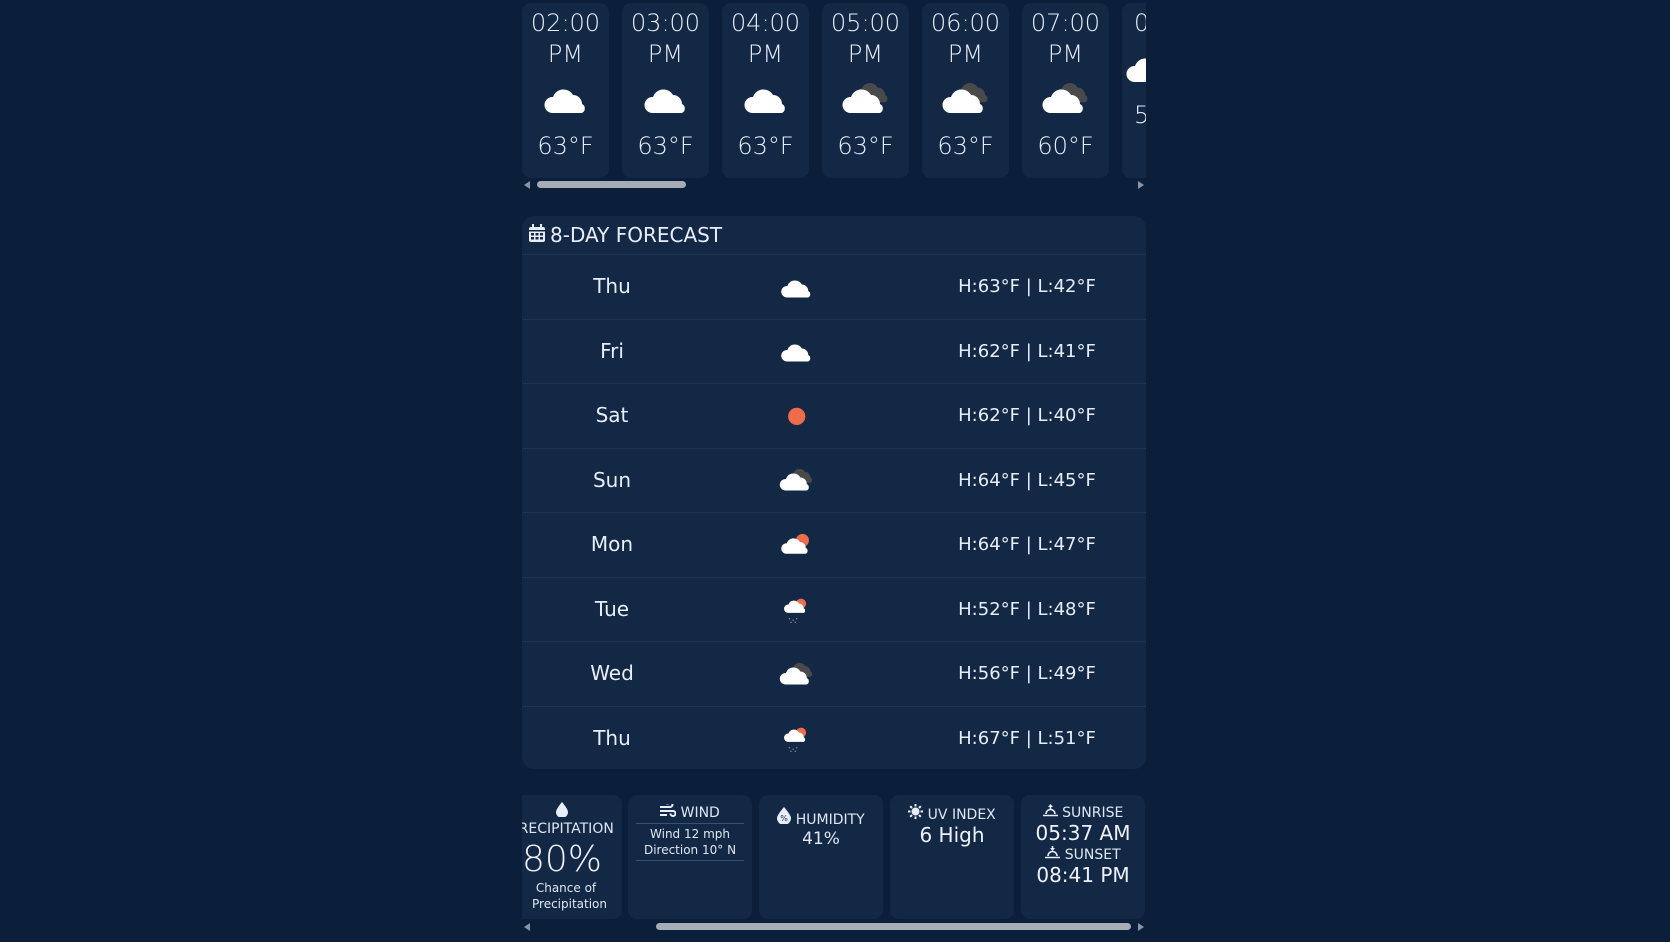 Image resolution: width=1670 pixels, height=942 pixels. What do you see at coordinates (834, 287) in the screenshot?
I see `daily-forecast-row: Thu H:63°F | L:42°F` at bounding box center [834, 287].